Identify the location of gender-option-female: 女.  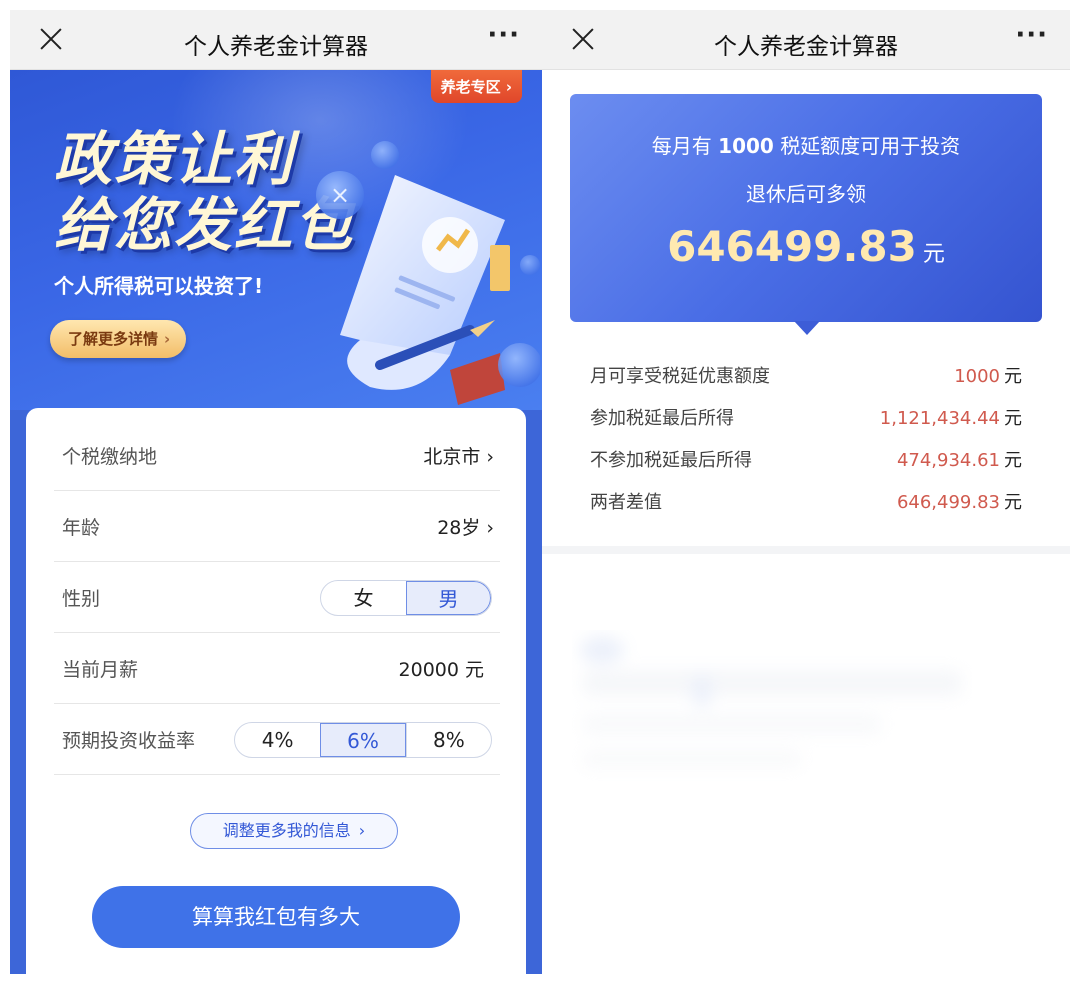
(363, 598).